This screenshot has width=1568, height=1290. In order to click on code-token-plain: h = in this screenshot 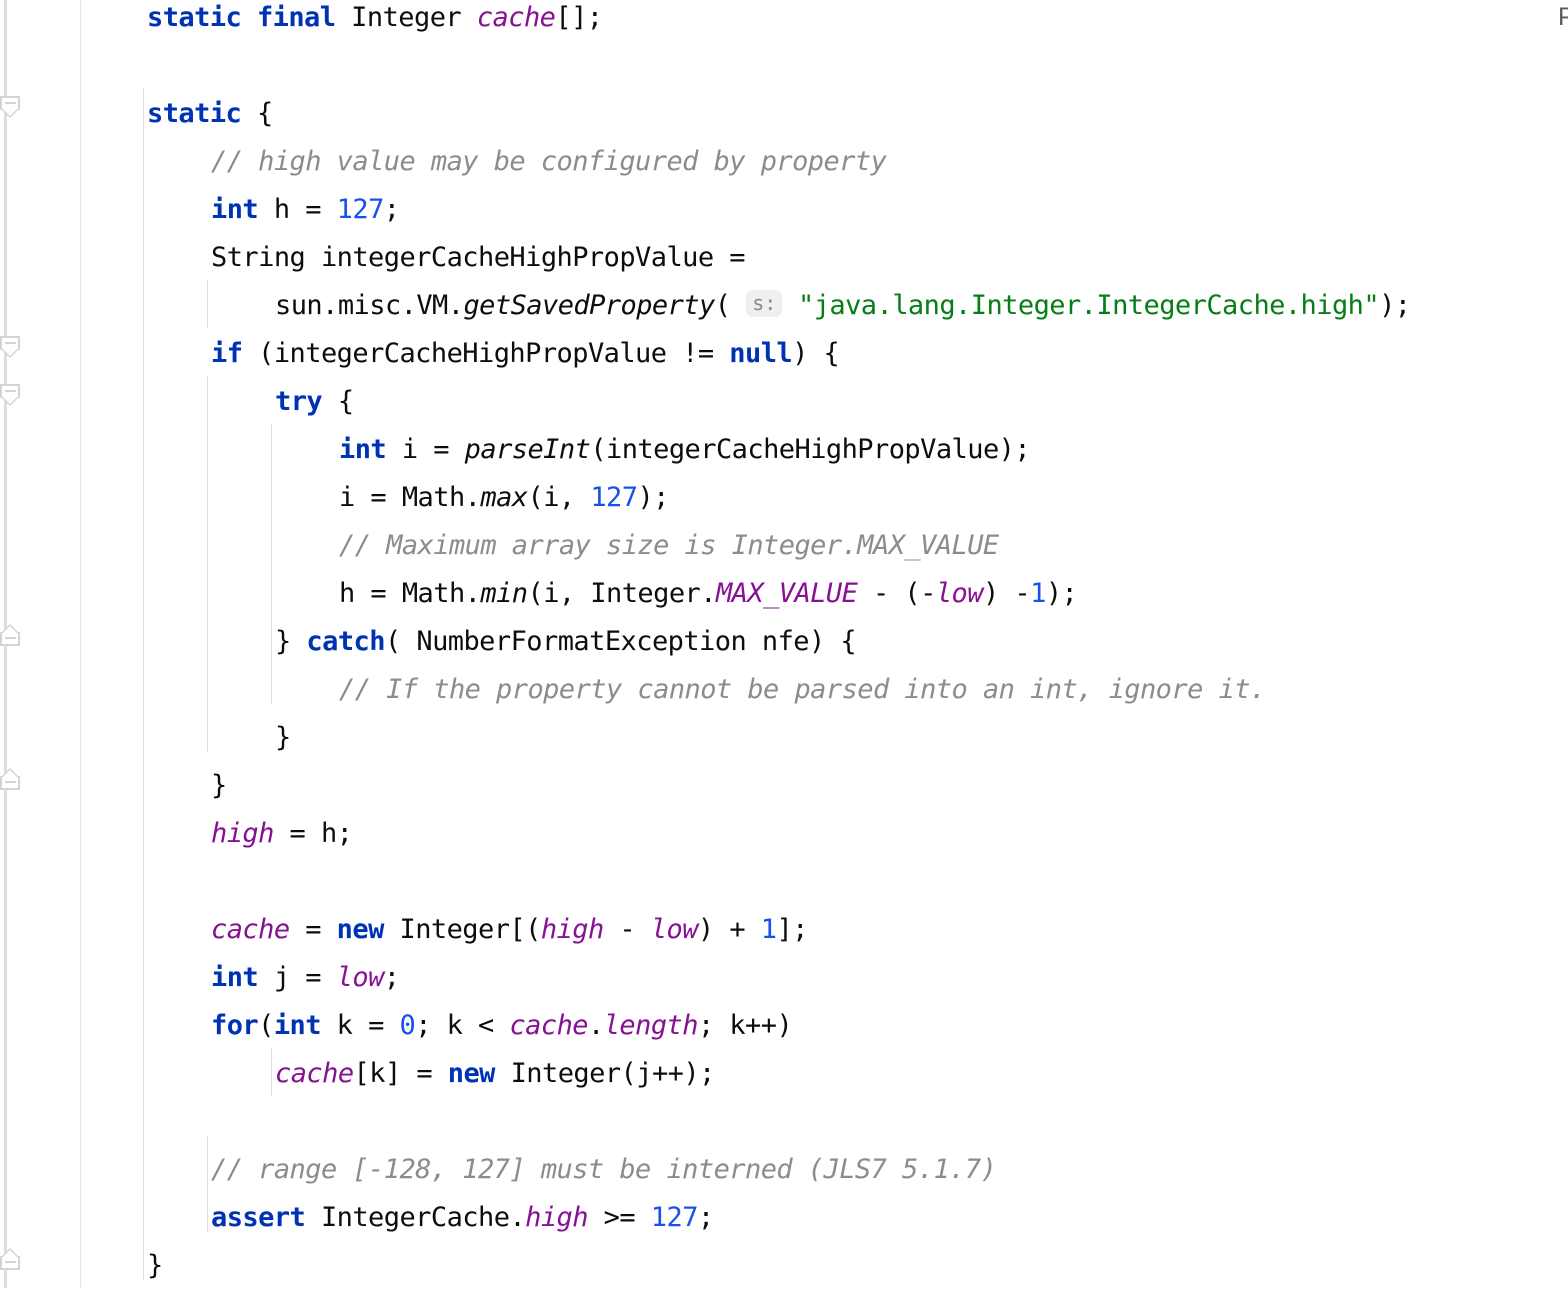, I will do `click(297, 209)`.